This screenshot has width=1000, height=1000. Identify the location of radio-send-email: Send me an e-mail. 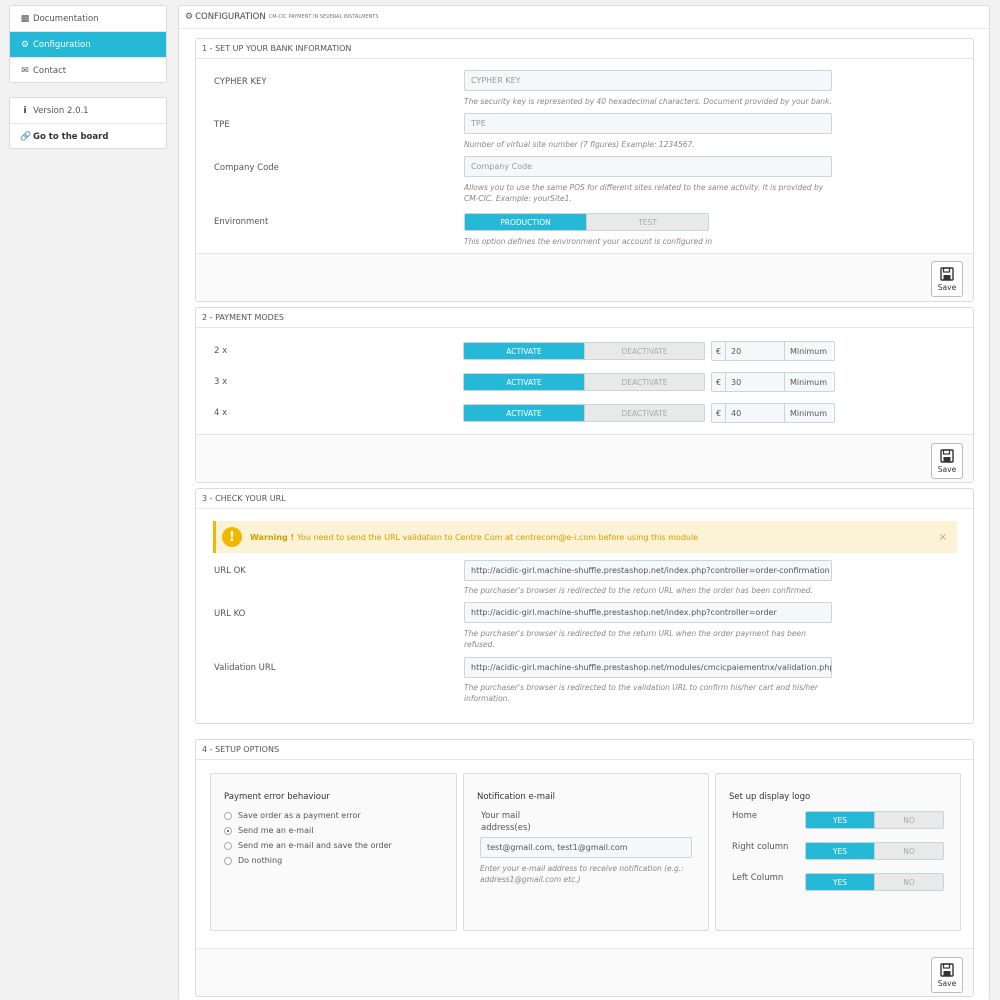
(268, 830).